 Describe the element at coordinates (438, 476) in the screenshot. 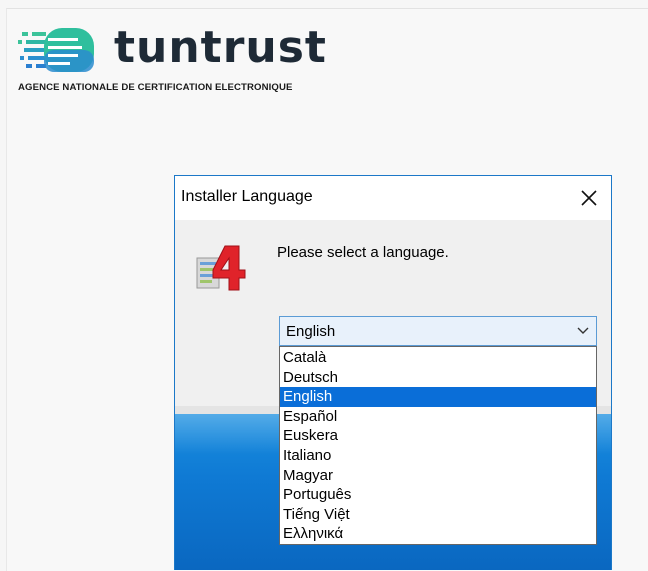

I see `language-option: Magyar` at that location.